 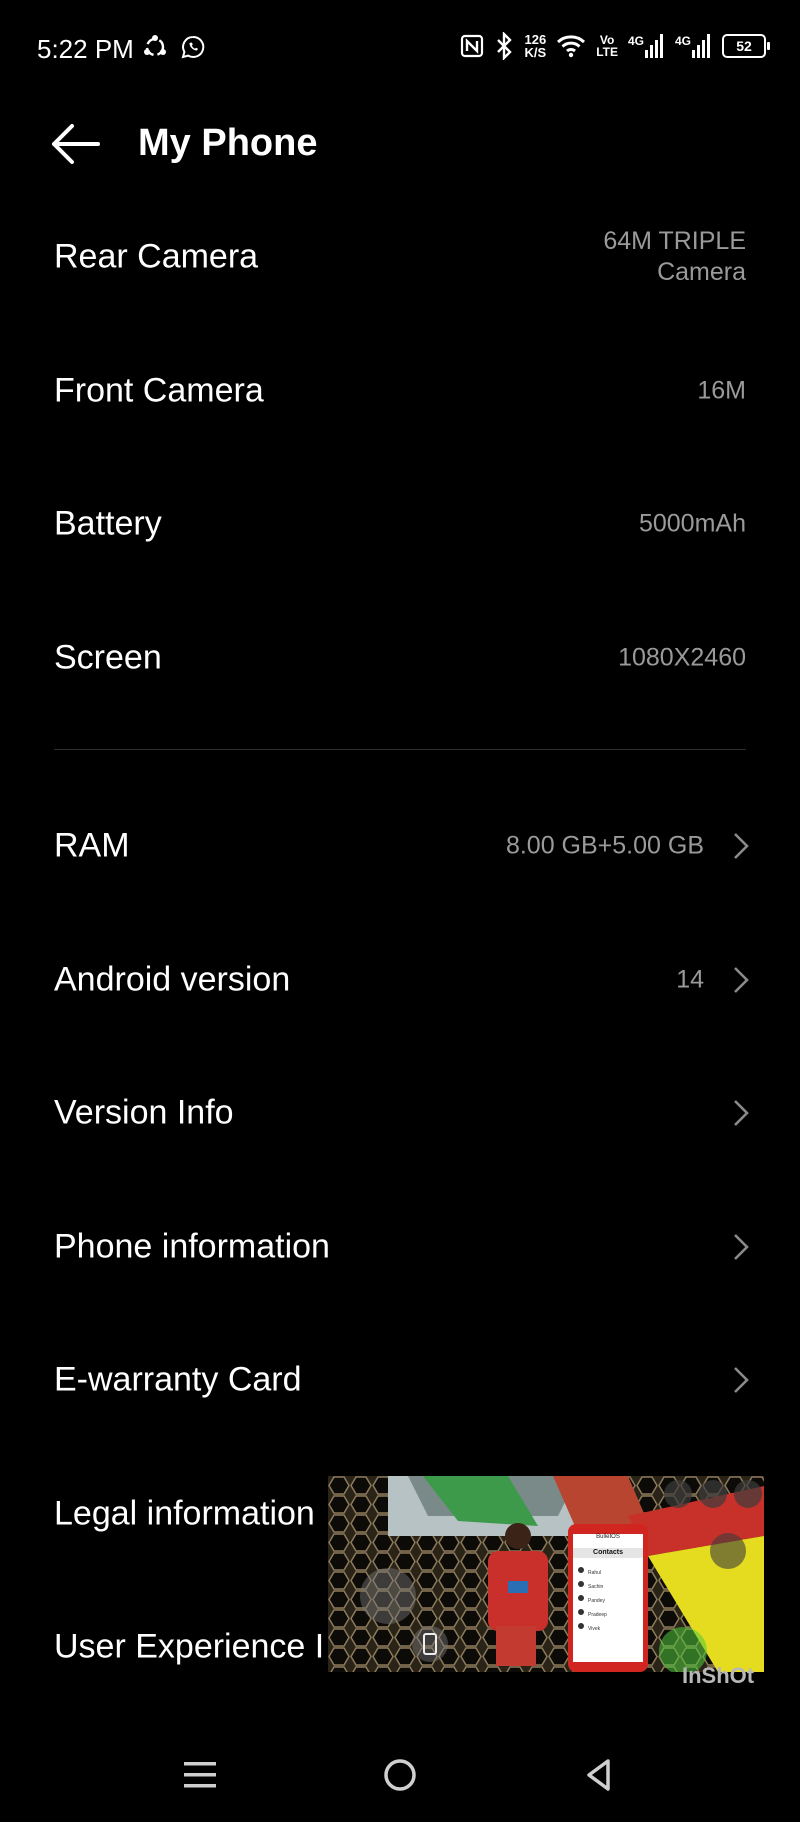 I want to click on pip-game-scene, so click(x=546, y=1574).